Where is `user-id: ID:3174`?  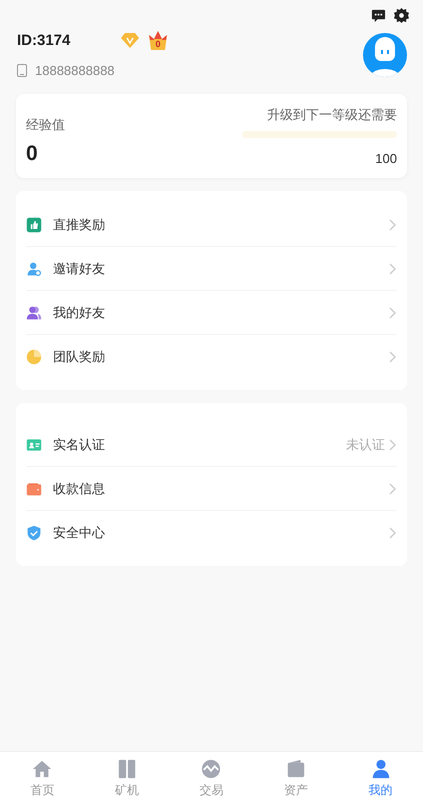 user-id: ID:3174 is located at coordinates (44, 40).